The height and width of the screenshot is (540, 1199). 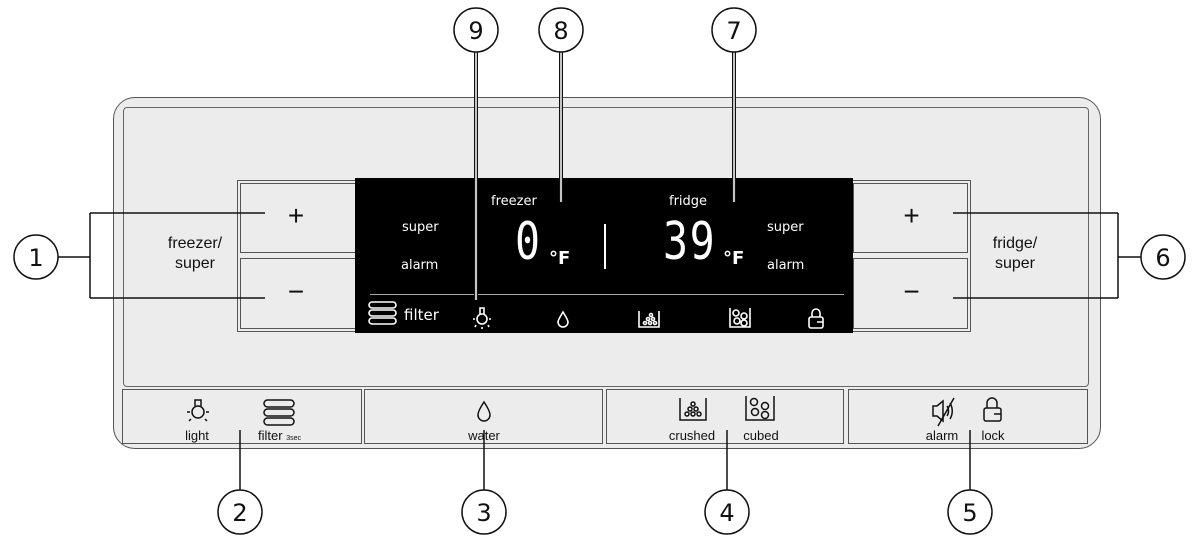 I want to click on light-icon, so click(x=198, y=410).